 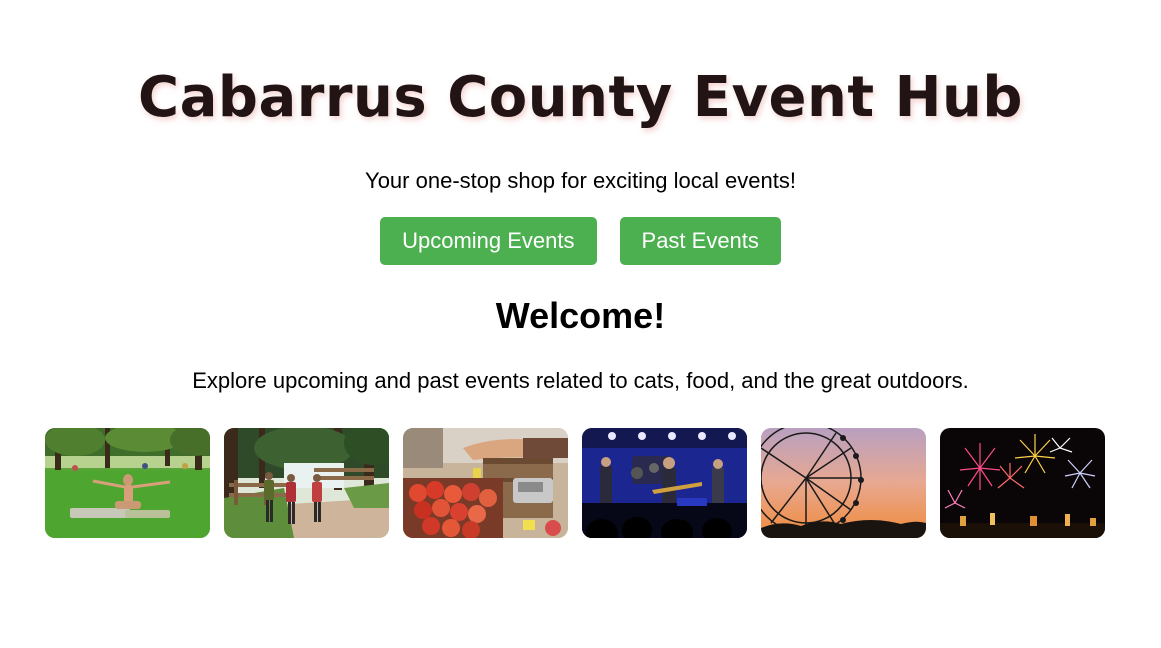 What do you see at coordinates (580, 97) in the screenshot?
I see `page-title: Cabarrus County Event Hub` at bounding box center [580, 97].